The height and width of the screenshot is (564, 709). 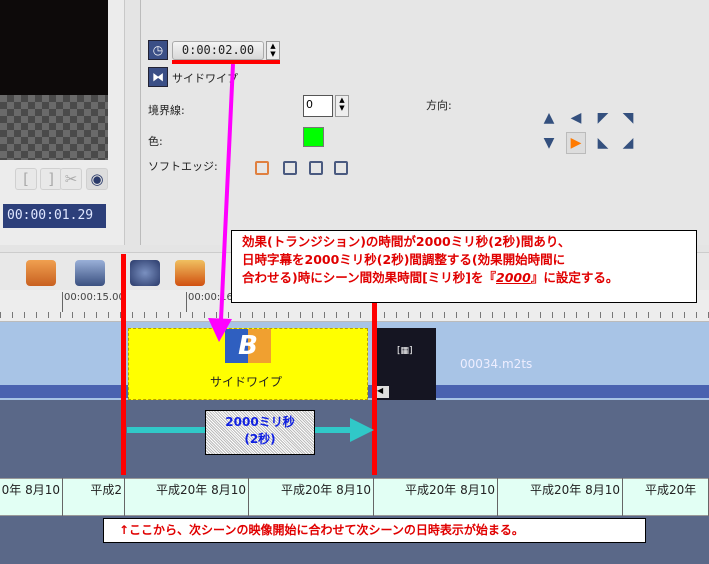 What do you see at coordinates (369, 277) in the screenshot?
I see `callout-line: 合わせる)時にシーン間効果時間[ミリ秒]を『` at bounding box center [369, 277].